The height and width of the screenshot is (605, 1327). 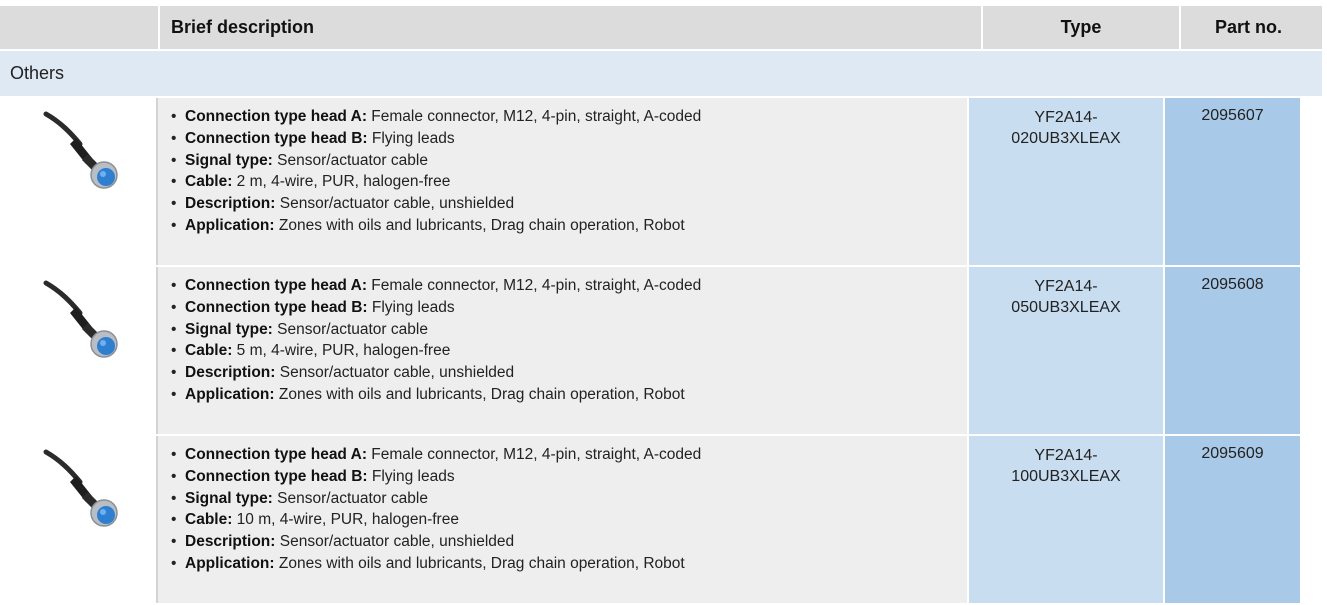 What do you see at coordinates (1082, 27) in the screenshot?
I see `header-type: Type` at bounding box center [1082, 27].